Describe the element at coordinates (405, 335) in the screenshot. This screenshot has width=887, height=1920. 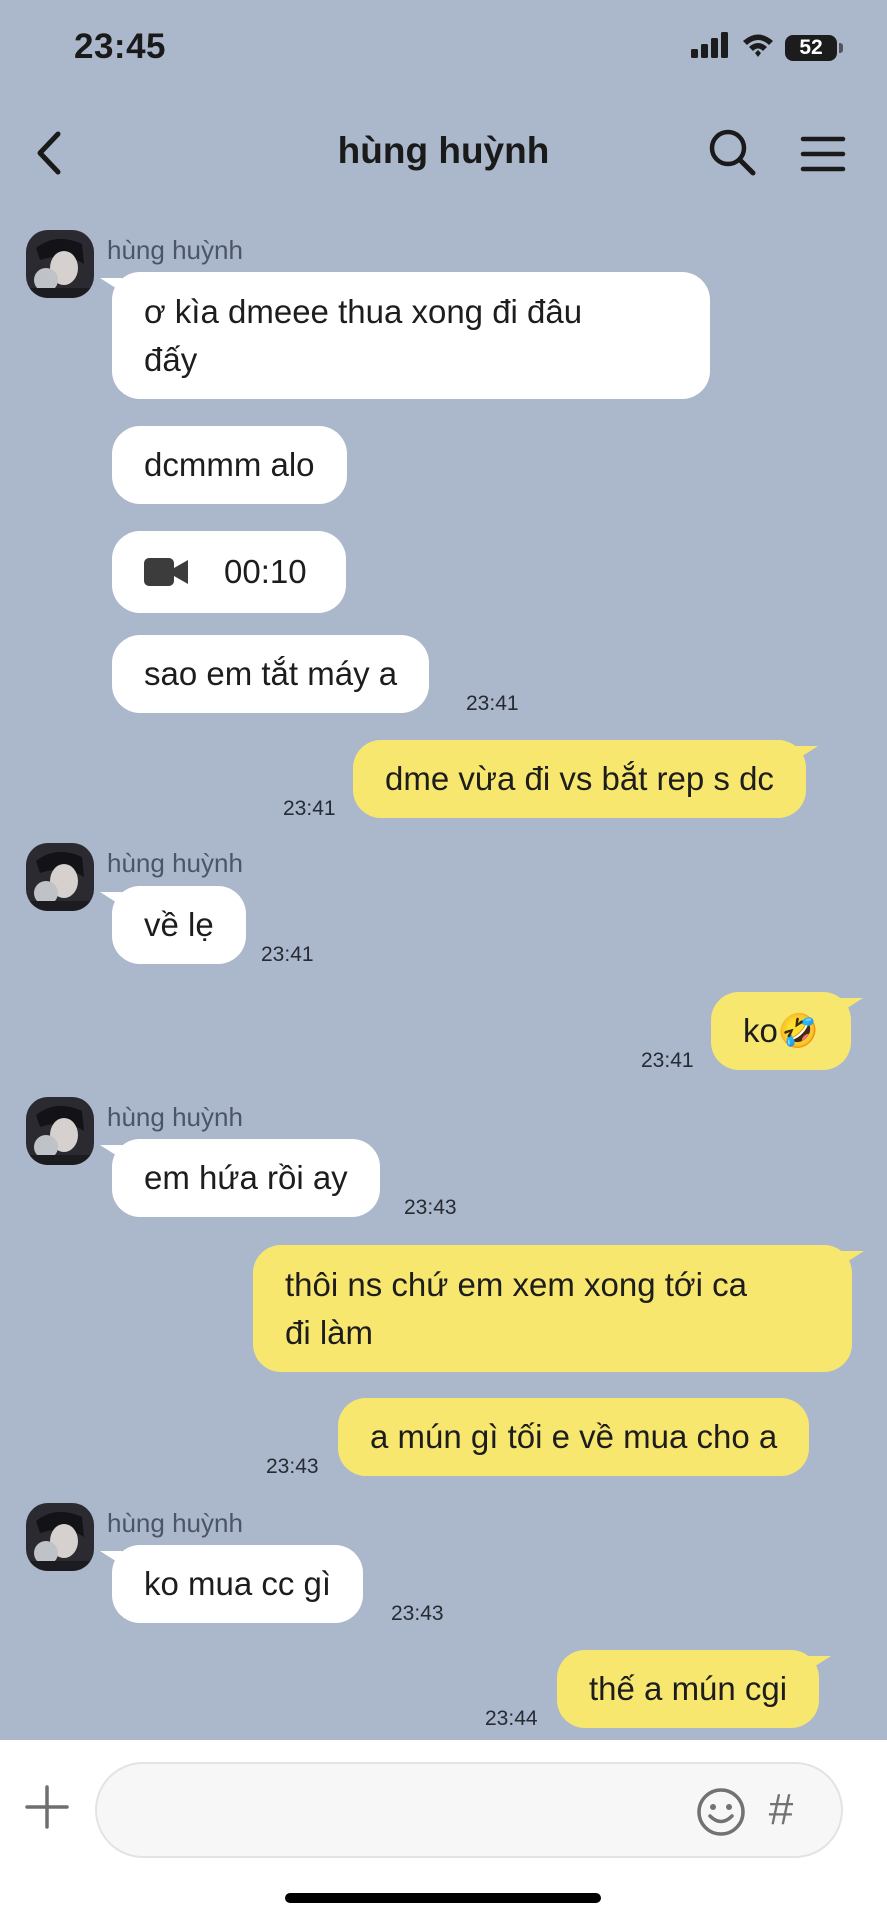
I see `message-bubble-incoming: ơ kìa dmeee thua xong đi đâu đấy` at that location.